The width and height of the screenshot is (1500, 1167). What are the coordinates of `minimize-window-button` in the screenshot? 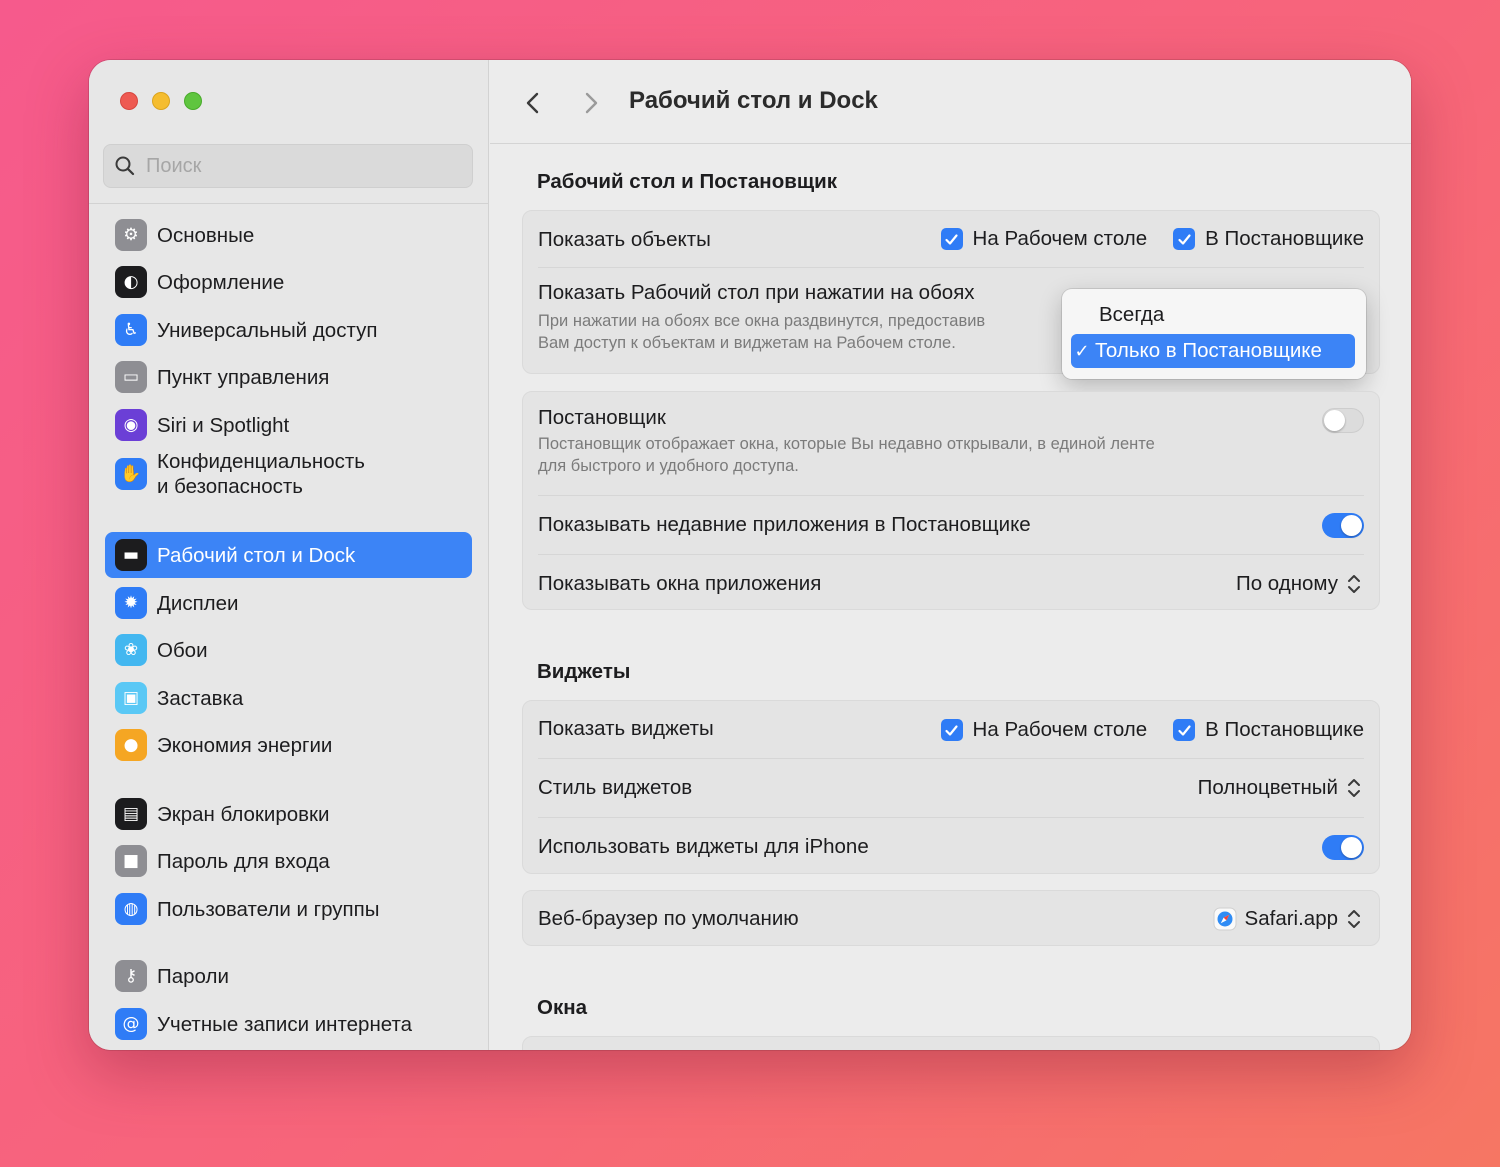 It's located at (161, 101).